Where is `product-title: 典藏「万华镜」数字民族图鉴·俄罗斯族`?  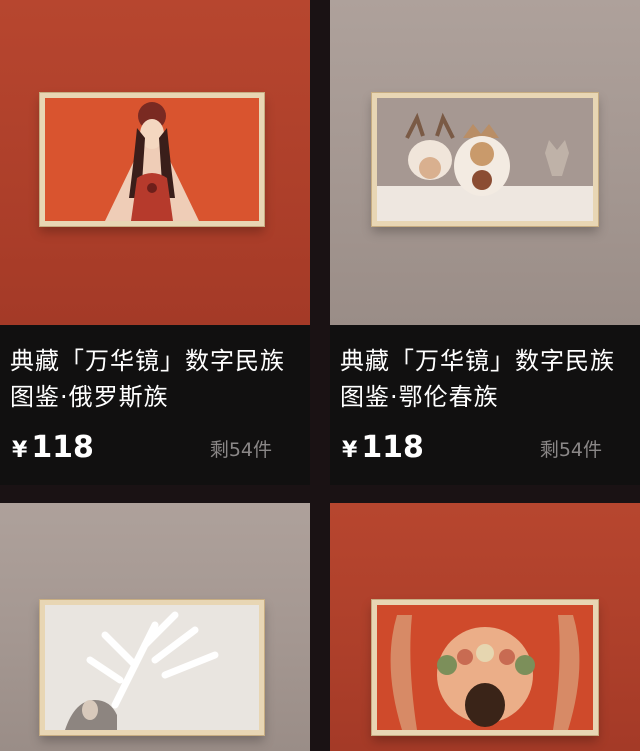 product-title: 典藏「万华镜」数字民族图鉴·俄罗斯族 is located at coordinates (156, 379).